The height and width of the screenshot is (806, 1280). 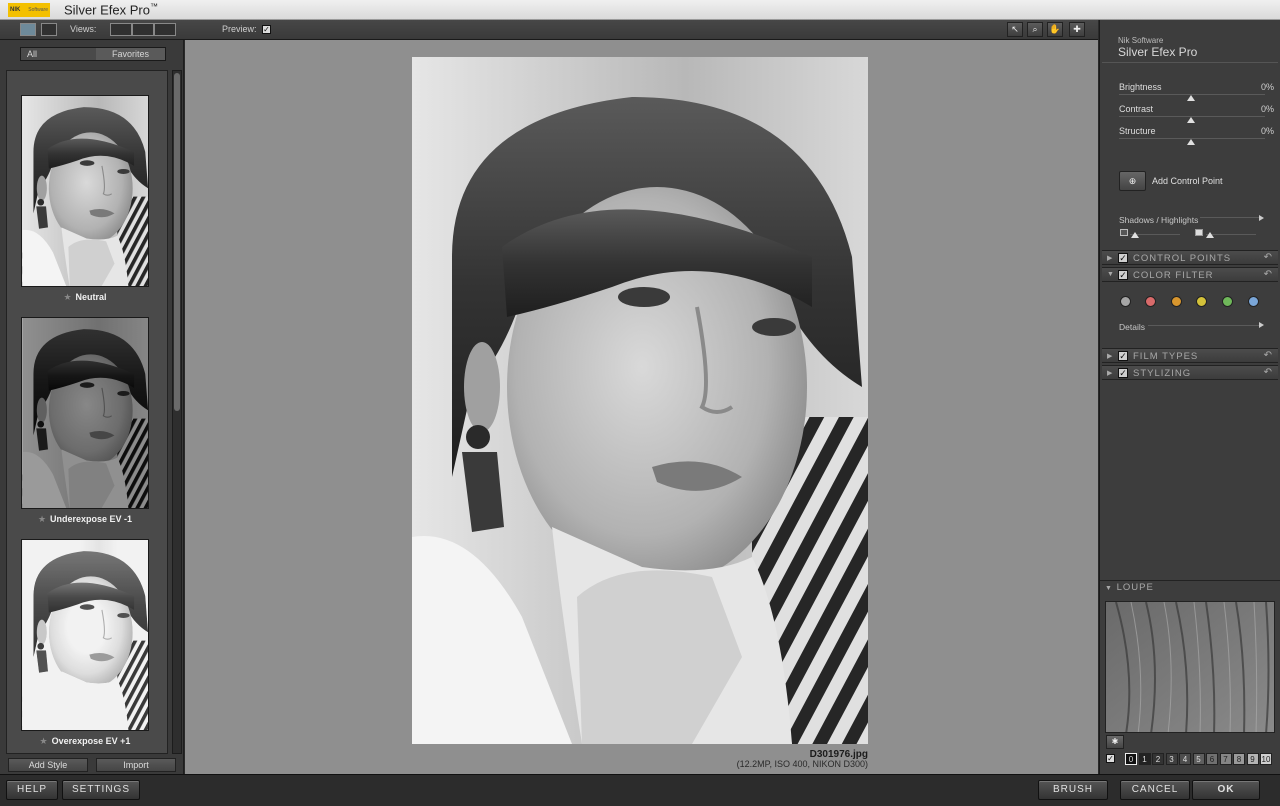 I want to click on control-point-tool-icon: ✚, so click(x=1077, y=29).